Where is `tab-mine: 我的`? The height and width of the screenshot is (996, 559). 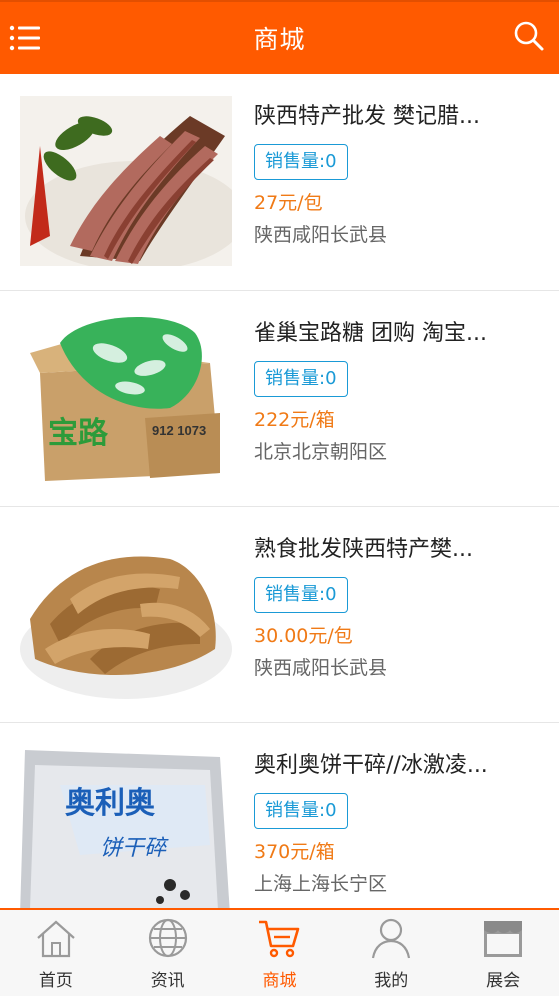
tab-mine: 我的 is located at coordinates (391, 953).